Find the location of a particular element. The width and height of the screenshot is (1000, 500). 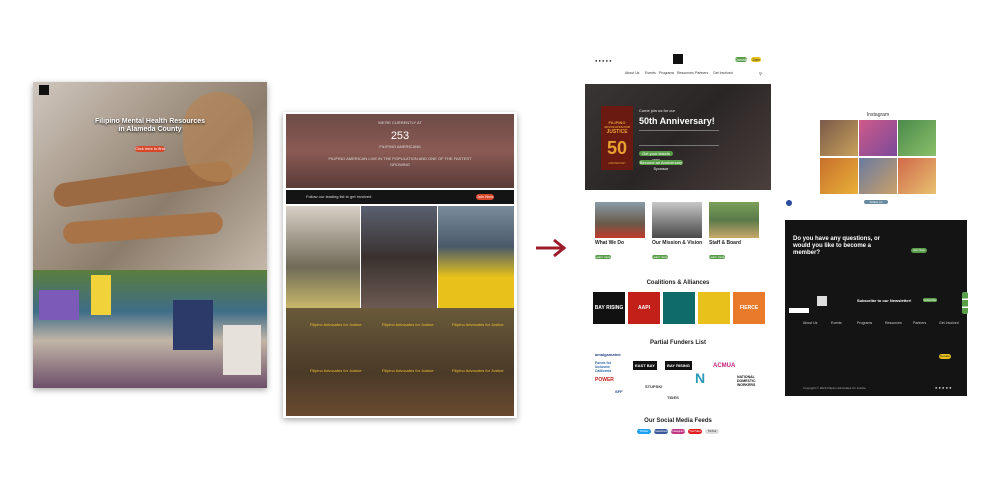

search-icon: ⚲ is located at coordinates (760, 73).